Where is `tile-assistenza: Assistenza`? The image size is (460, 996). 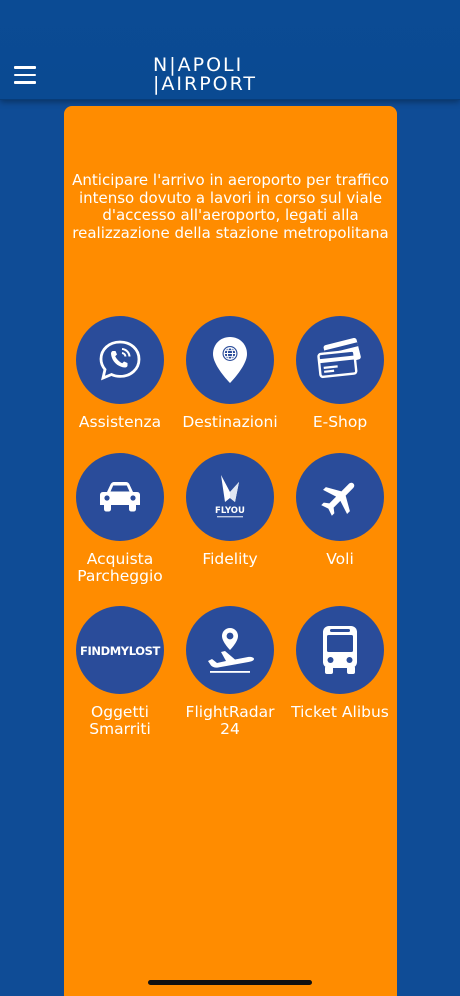
tile-assistenza: Assistenza is located at coordinates (120, 373).